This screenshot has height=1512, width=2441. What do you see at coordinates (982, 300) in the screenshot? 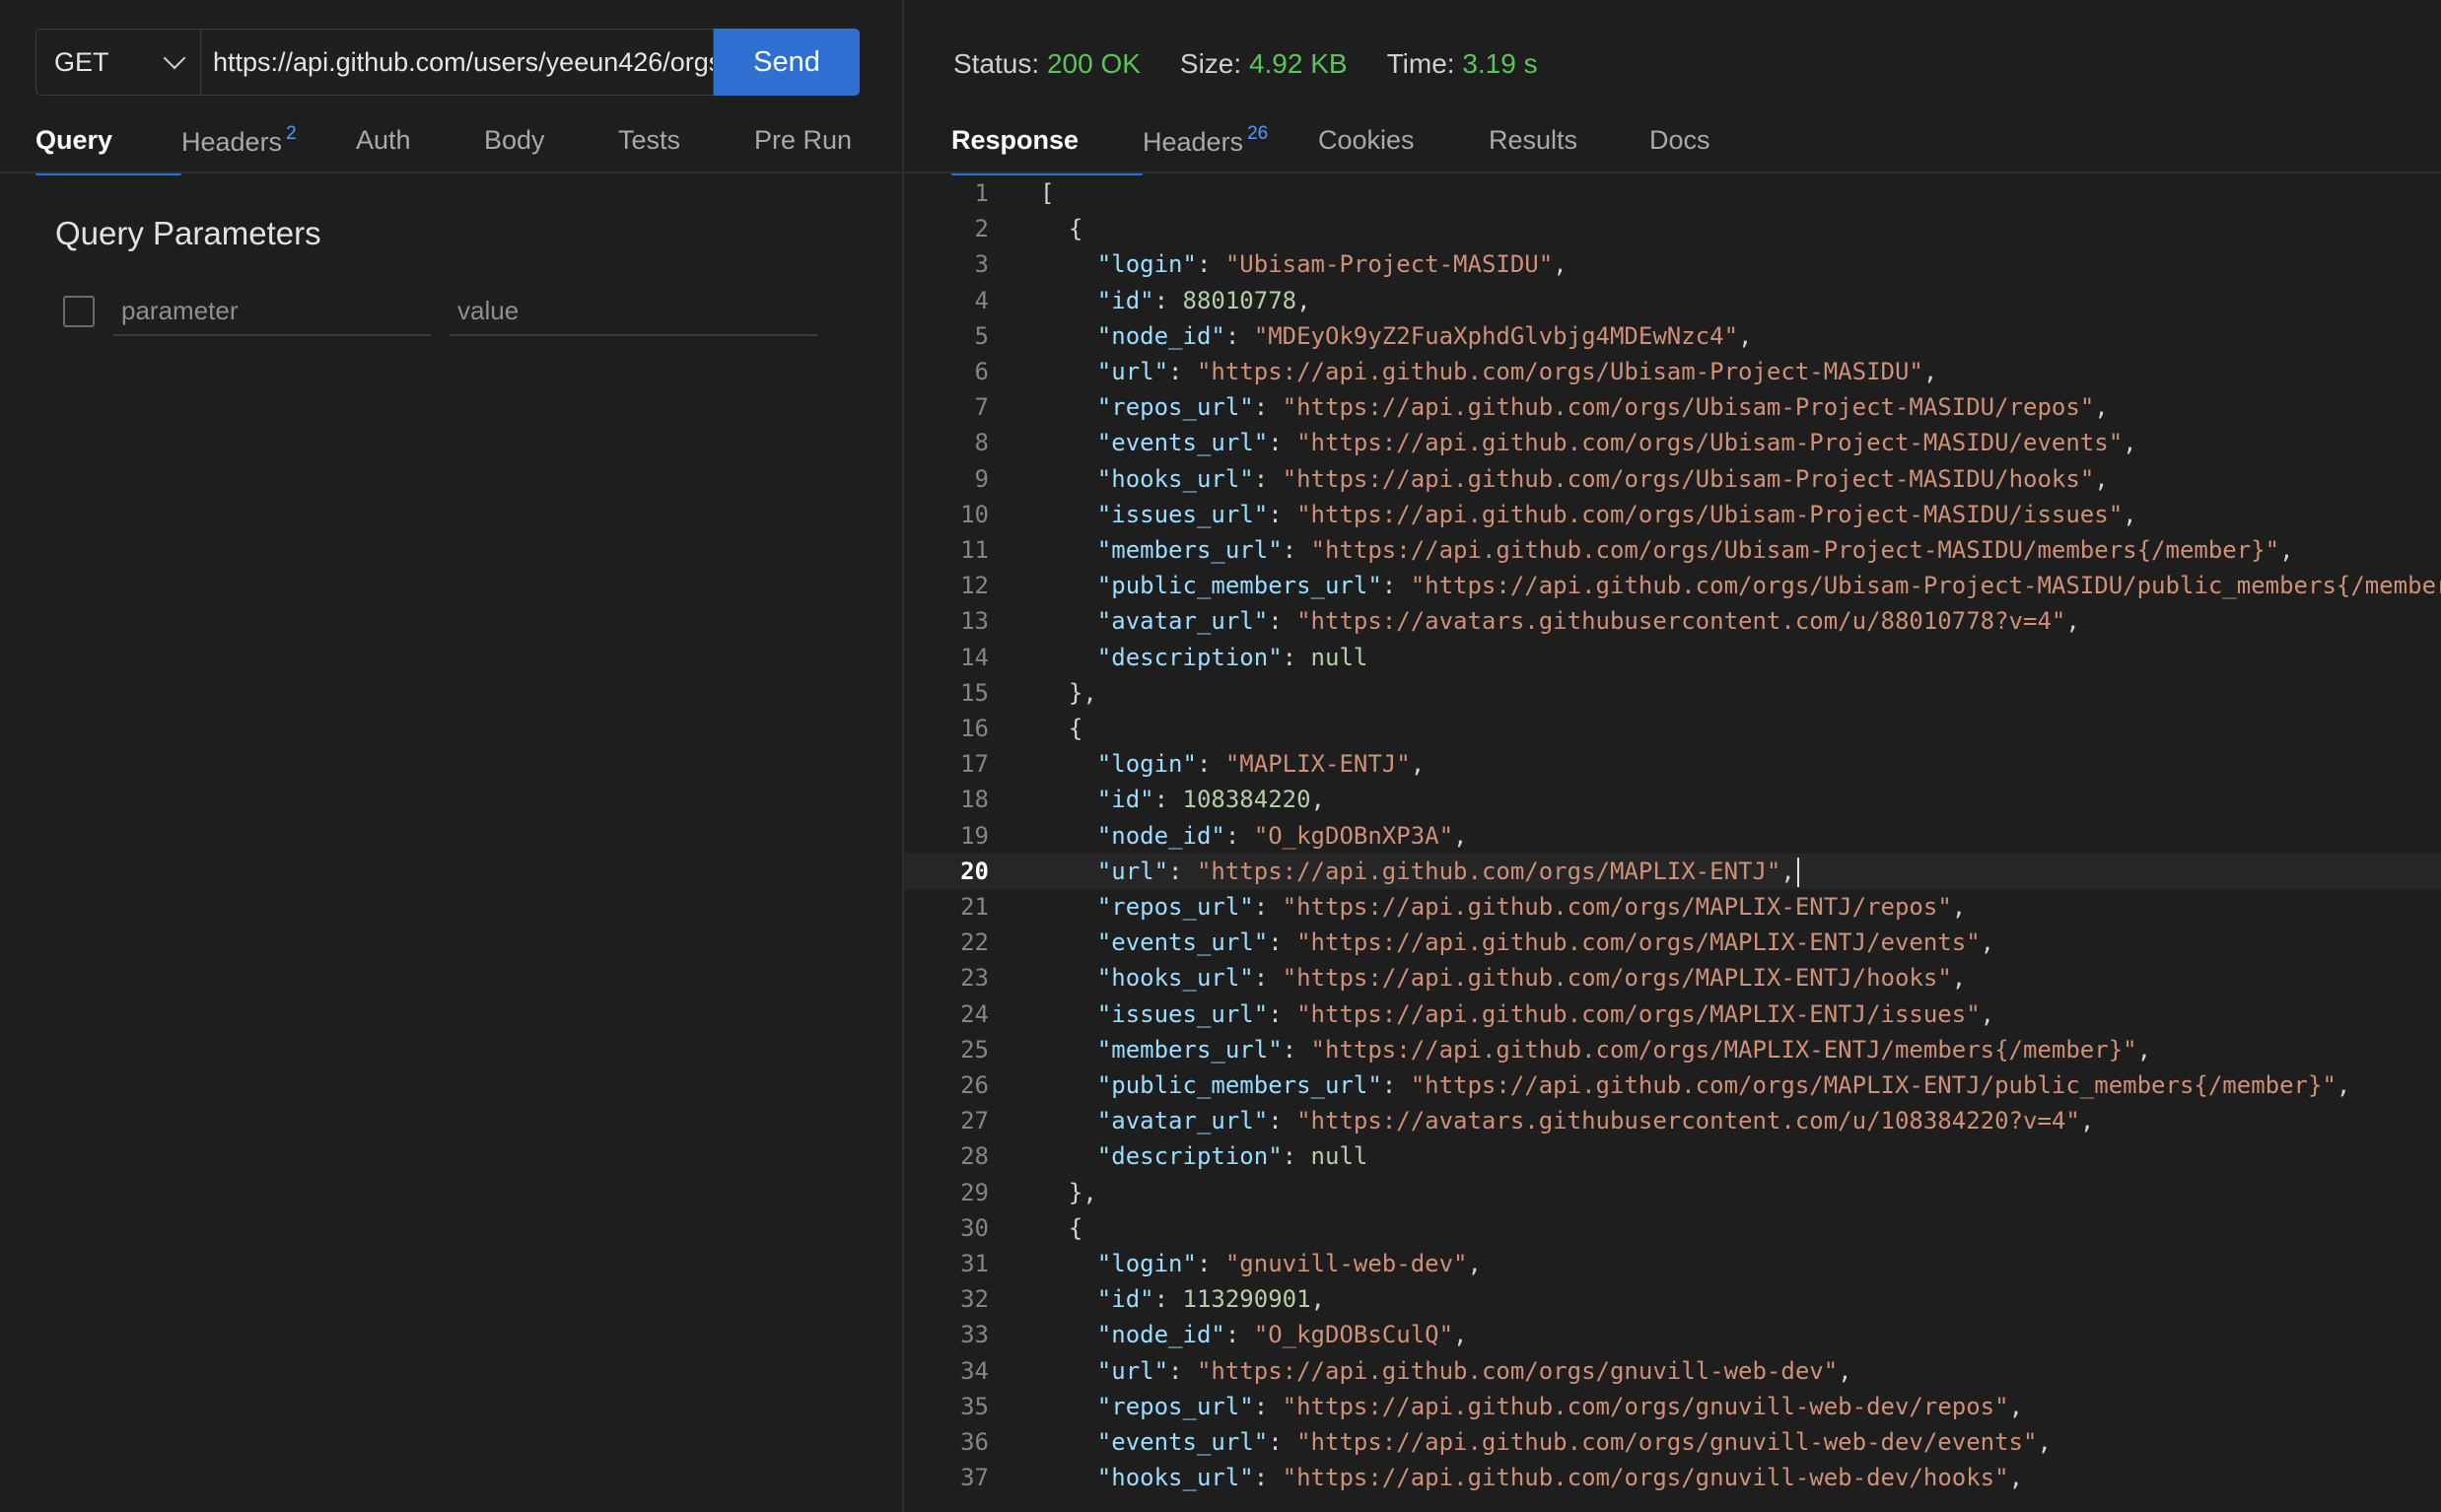
I see `line-number: 4` at bounding box center [982, 300].